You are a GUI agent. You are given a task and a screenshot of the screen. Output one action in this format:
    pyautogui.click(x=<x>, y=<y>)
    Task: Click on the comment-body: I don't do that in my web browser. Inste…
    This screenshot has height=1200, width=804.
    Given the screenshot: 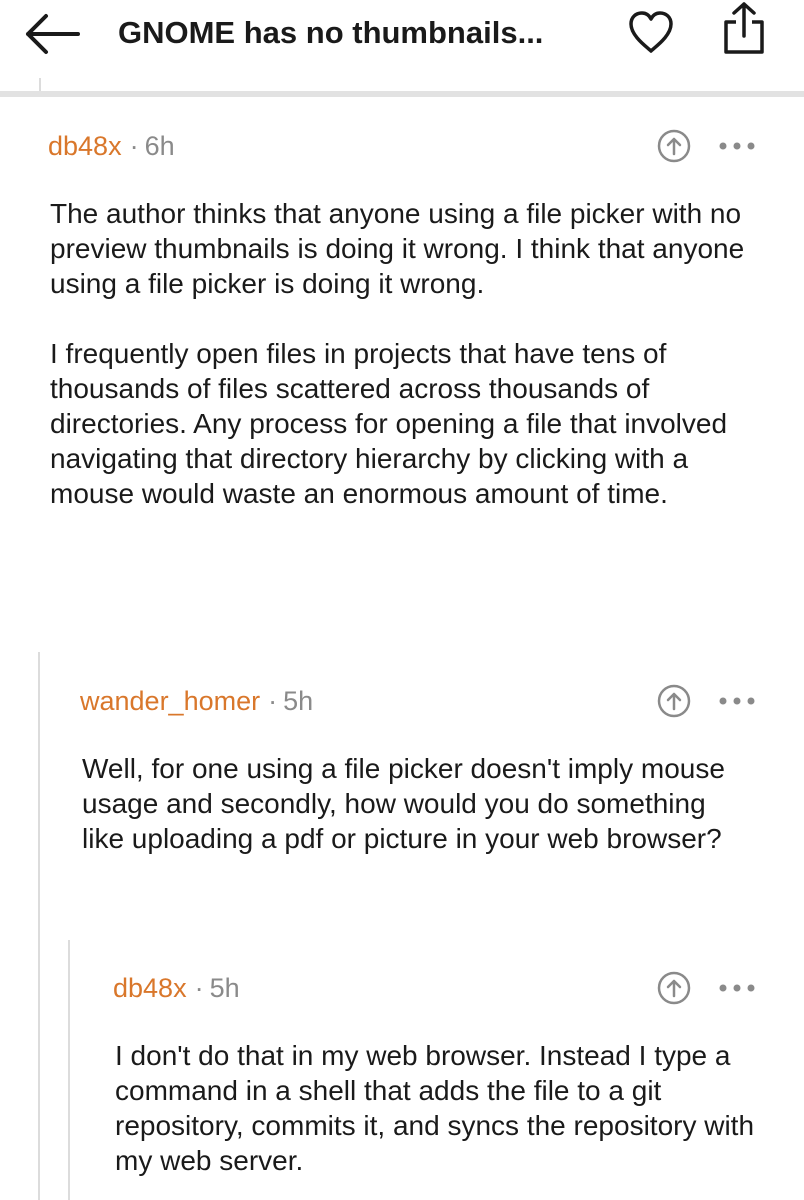 What is the action you would take?
    pyautogui.click(x=440, y=1108)
    